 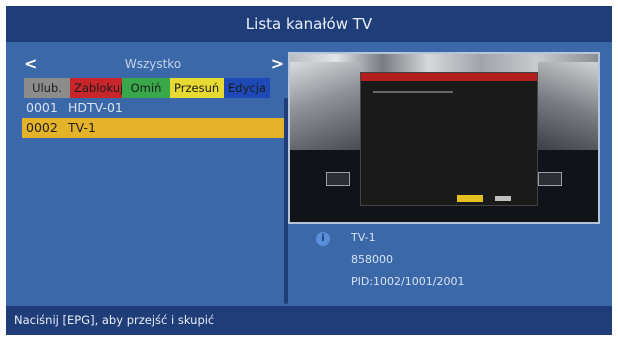 I want to click on header-divider, so click(x=309, y=46).